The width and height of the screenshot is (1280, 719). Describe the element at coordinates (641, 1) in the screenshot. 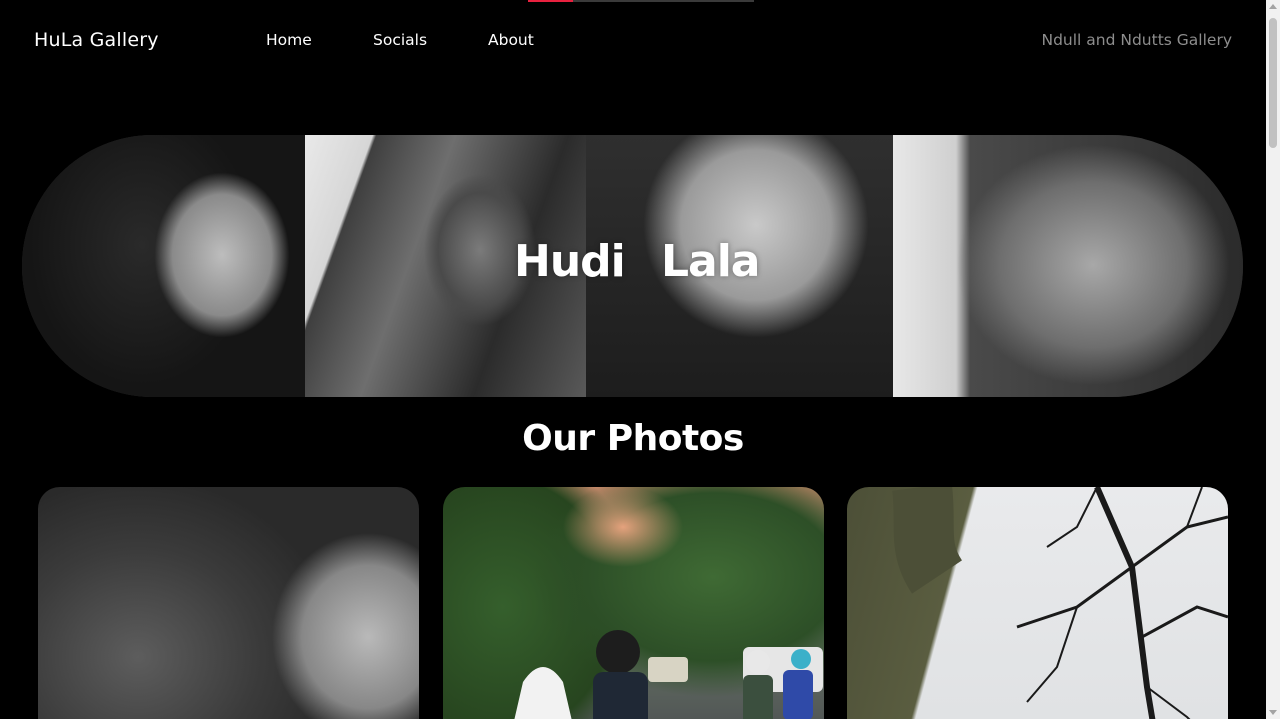

I see `progress-bar` at that location.